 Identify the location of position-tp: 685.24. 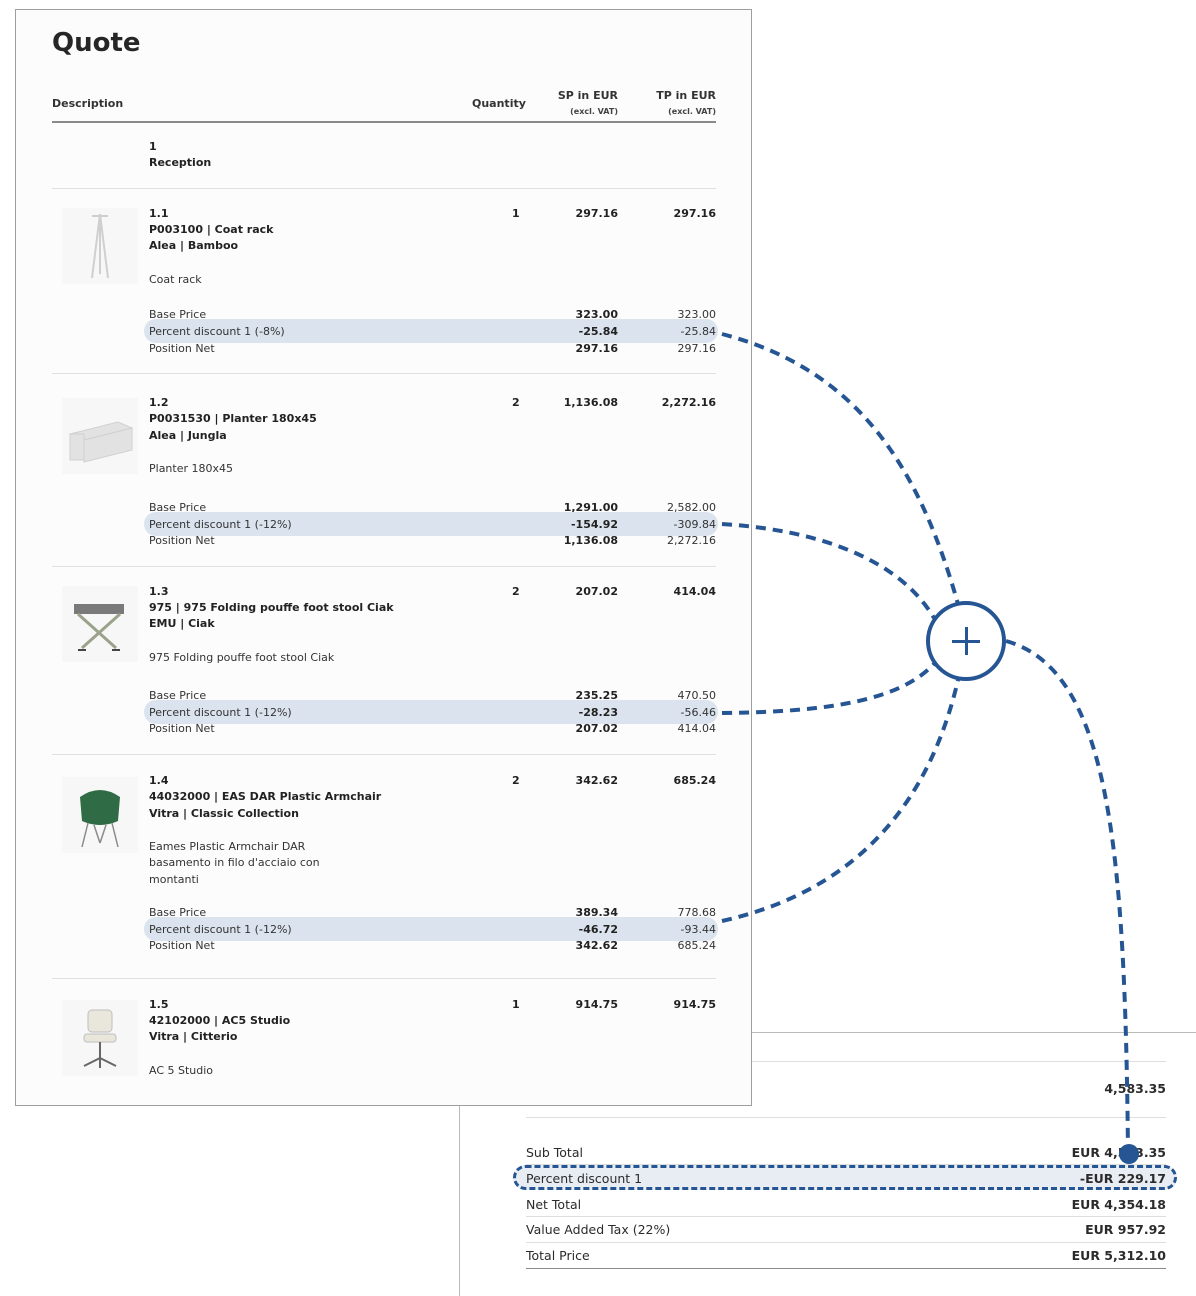
(694, 780).